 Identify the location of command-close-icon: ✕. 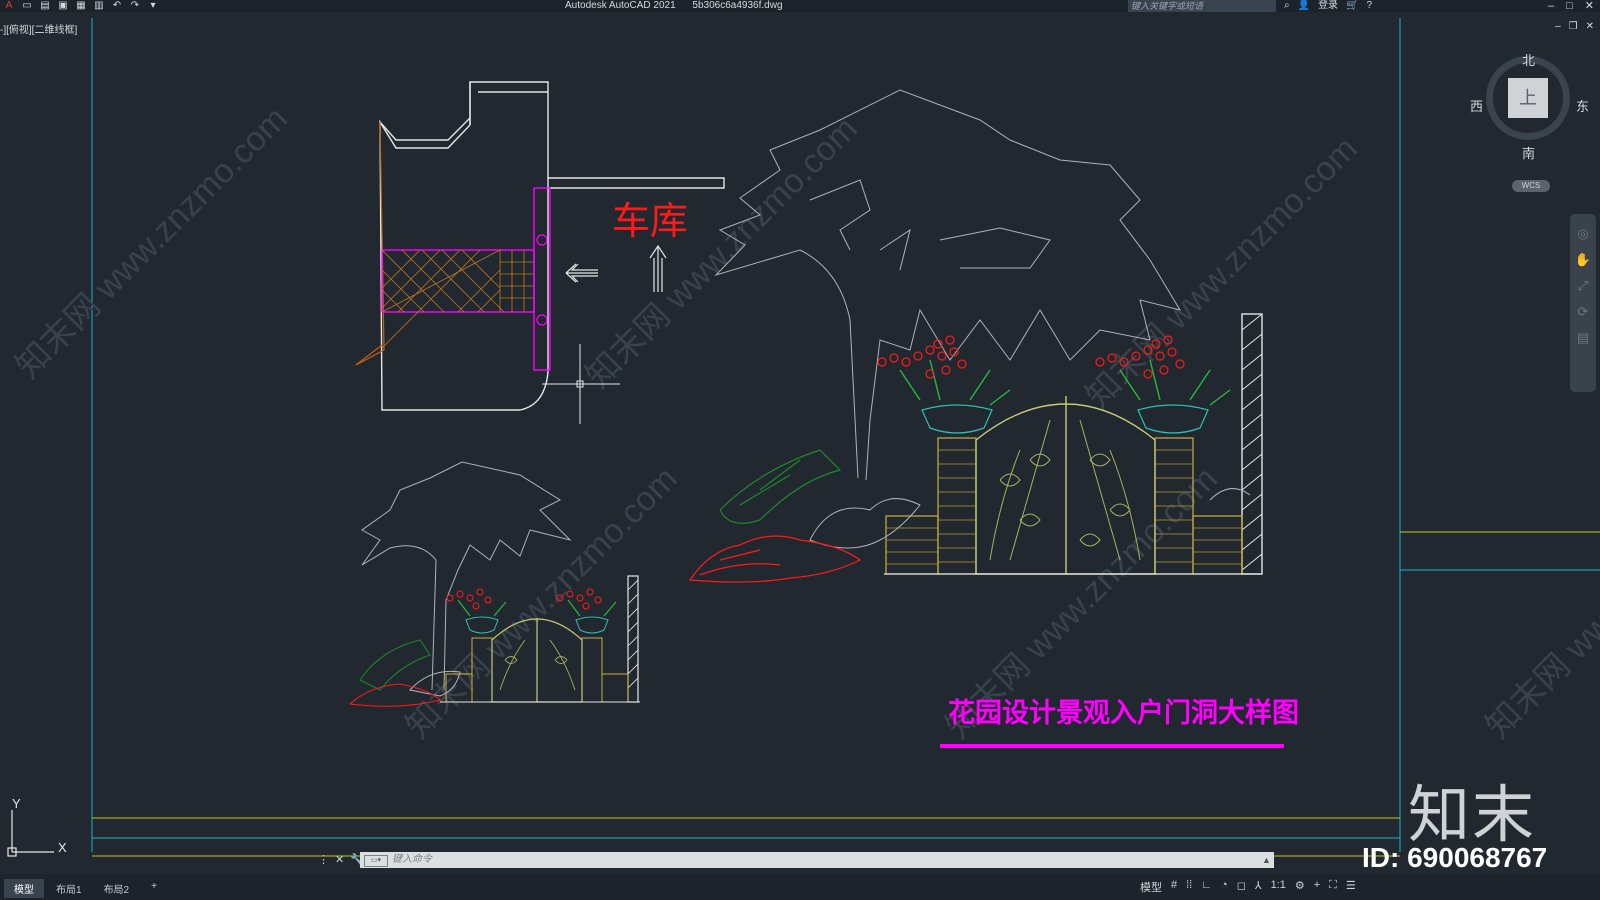
(339, 860).